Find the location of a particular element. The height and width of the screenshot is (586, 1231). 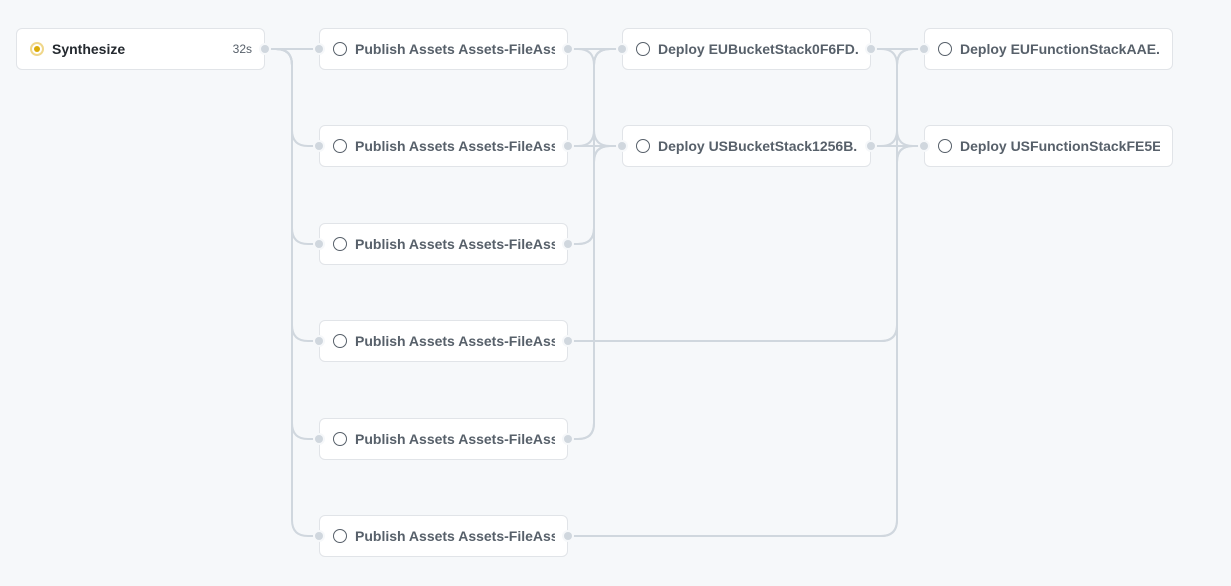

edge-synth-to-pa6 is located at coordinates (292, 292).